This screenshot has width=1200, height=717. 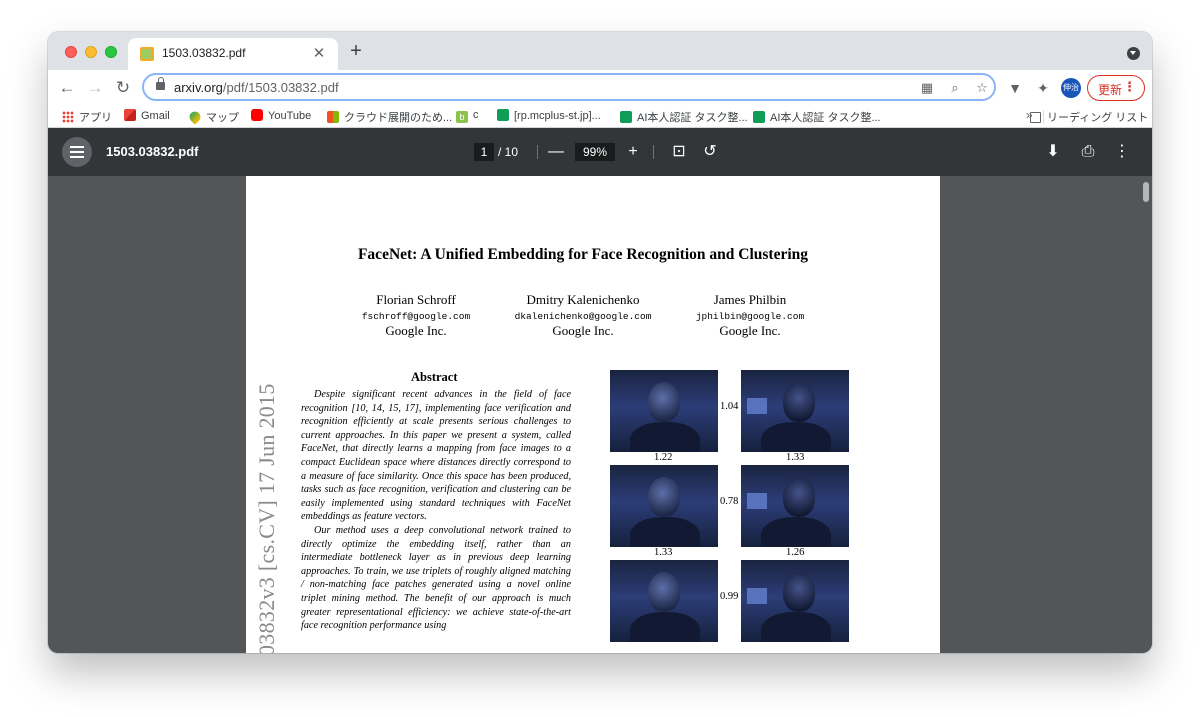 What do you see at coordinates (95, 88) in the screenshot?
I see `forward-button: →` at bounding box center [95, 88].